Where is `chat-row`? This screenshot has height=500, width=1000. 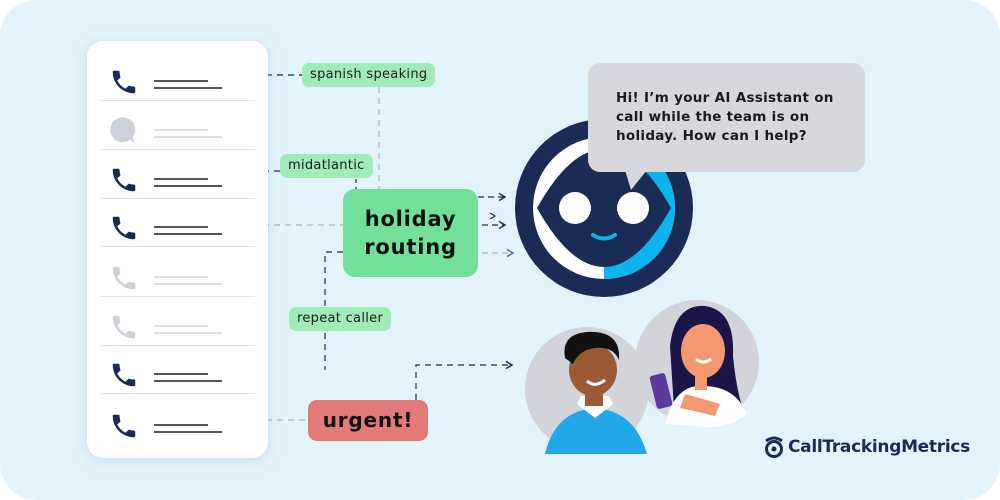
chat-row is located at coordinates (177, 126).